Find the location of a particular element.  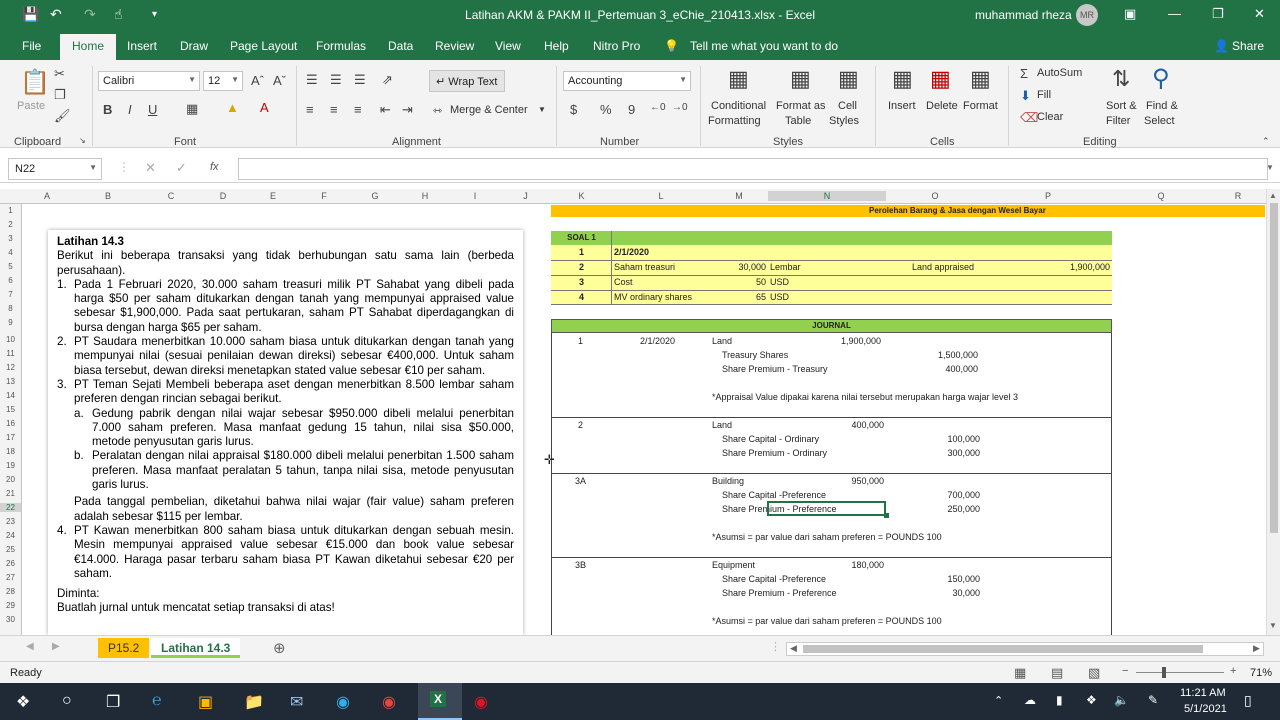

maximize-icon: ❐ is located at coordinates (1218, 14).